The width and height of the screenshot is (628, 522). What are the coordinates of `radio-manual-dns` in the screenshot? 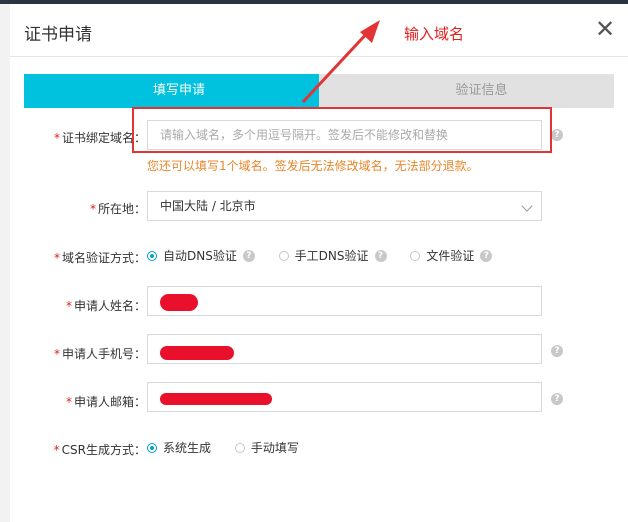 It's located at (283, 255).